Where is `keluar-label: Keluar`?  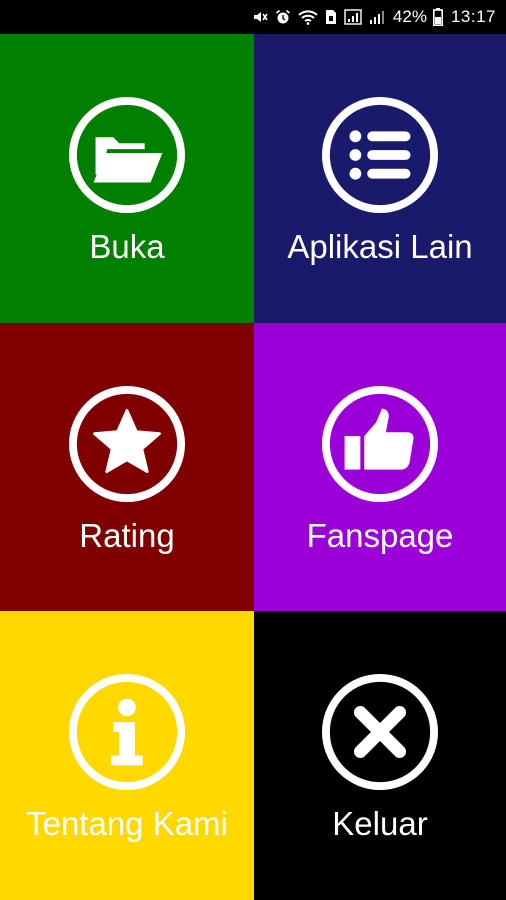
keluar-label: Keluar is located at coordinates (380, 823).